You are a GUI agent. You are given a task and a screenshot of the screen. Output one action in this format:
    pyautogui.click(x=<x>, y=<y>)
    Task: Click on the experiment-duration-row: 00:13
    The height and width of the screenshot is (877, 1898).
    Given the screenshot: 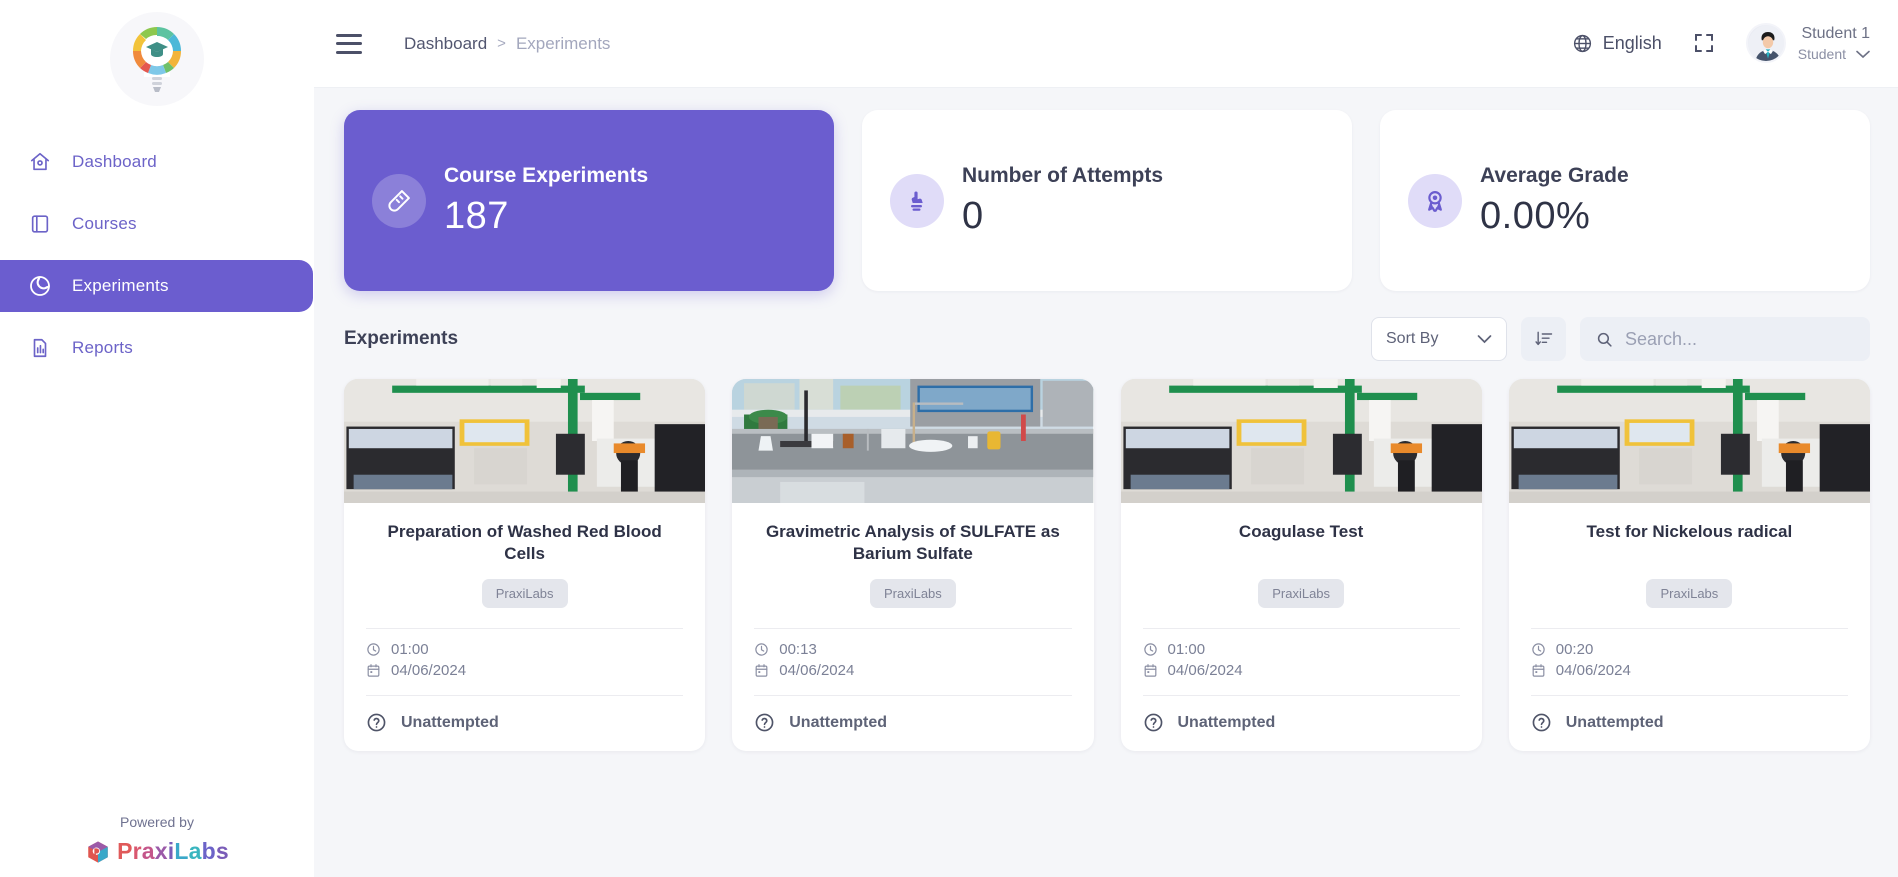 What is the action you would take?
    pyautogui.click(x=912, y=649)
    